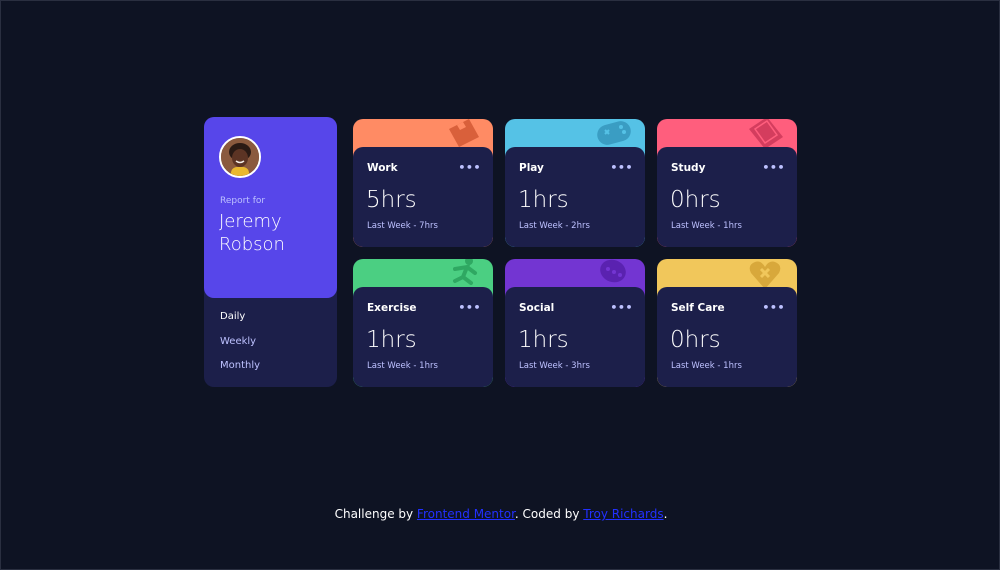 Image resolution: width=1000 pixels, height=570 pixels. I want to click on user-avatar-photo-icon, so click(240, 157).